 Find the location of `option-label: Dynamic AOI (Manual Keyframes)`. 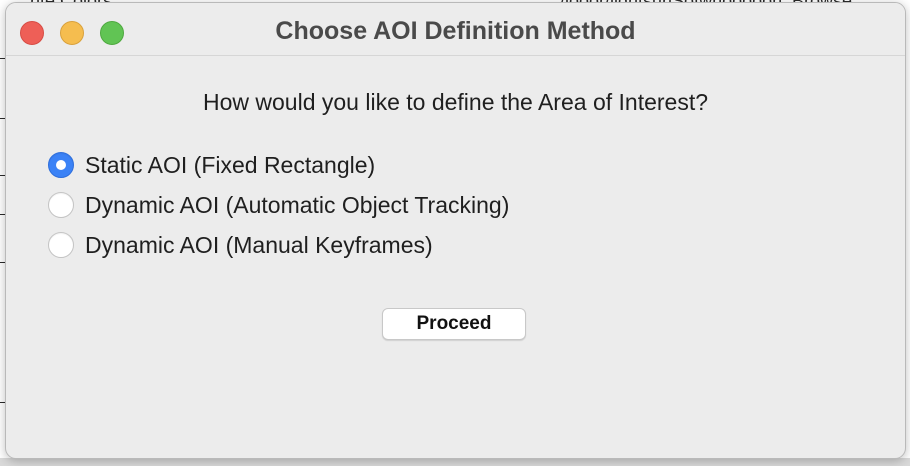

option-label: Dynamic AOI (Manual Keyframes) is located at coordinates (259, 245).